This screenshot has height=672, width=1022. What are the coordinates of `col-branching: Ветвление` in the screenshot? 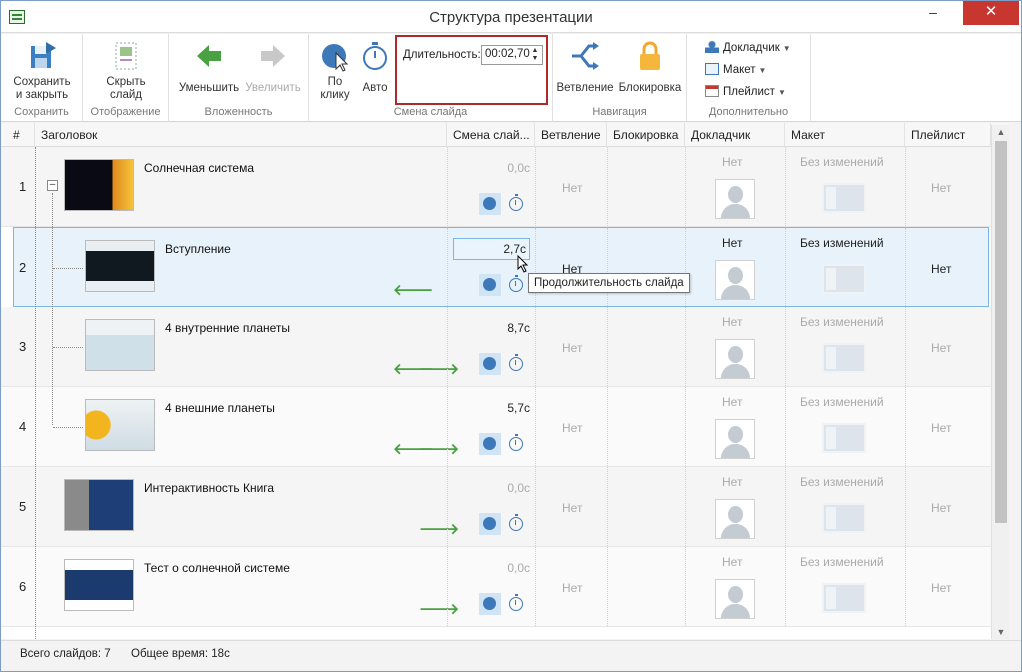 It's located at (571, 135).